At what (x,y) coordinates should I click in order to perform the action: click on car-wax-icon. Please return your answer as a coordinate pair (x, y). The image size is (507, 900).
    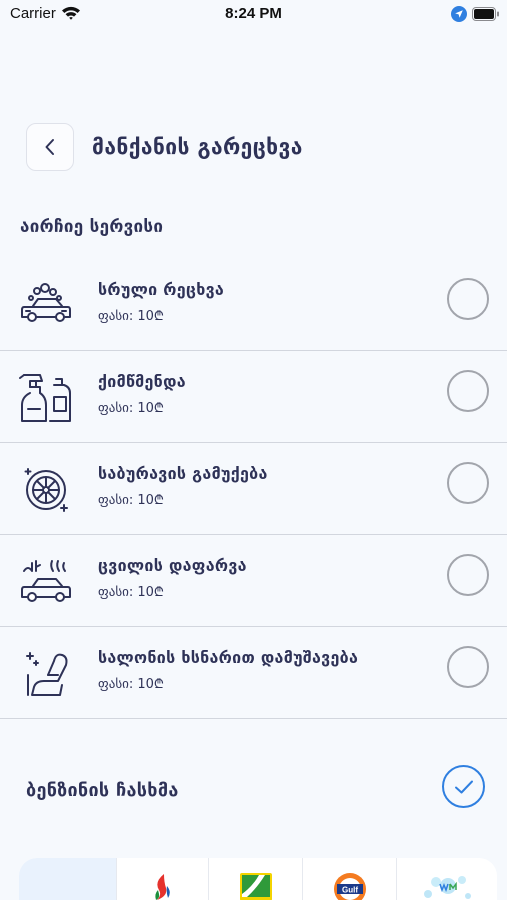
    Looking at the image, I should click on (46, 581).